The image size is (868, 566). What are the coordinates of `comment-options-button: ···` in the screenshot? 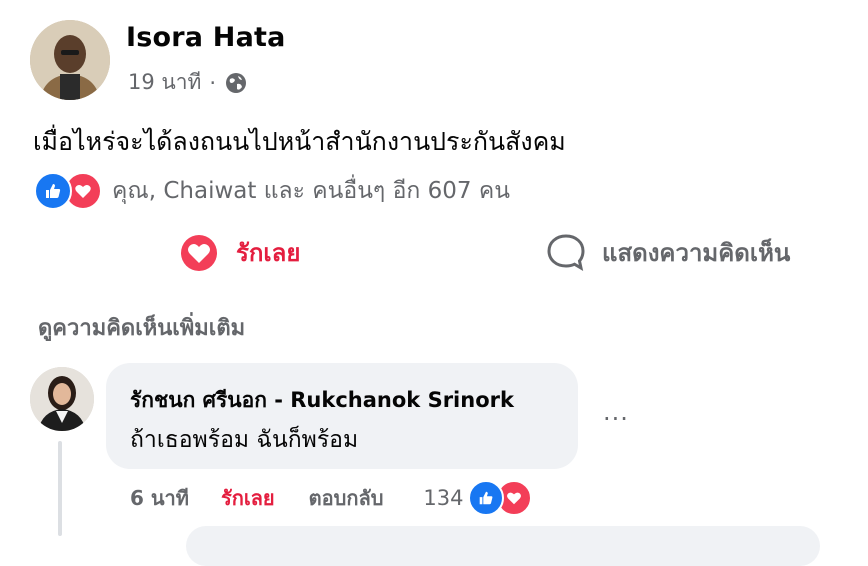 It's located at (616, 419).